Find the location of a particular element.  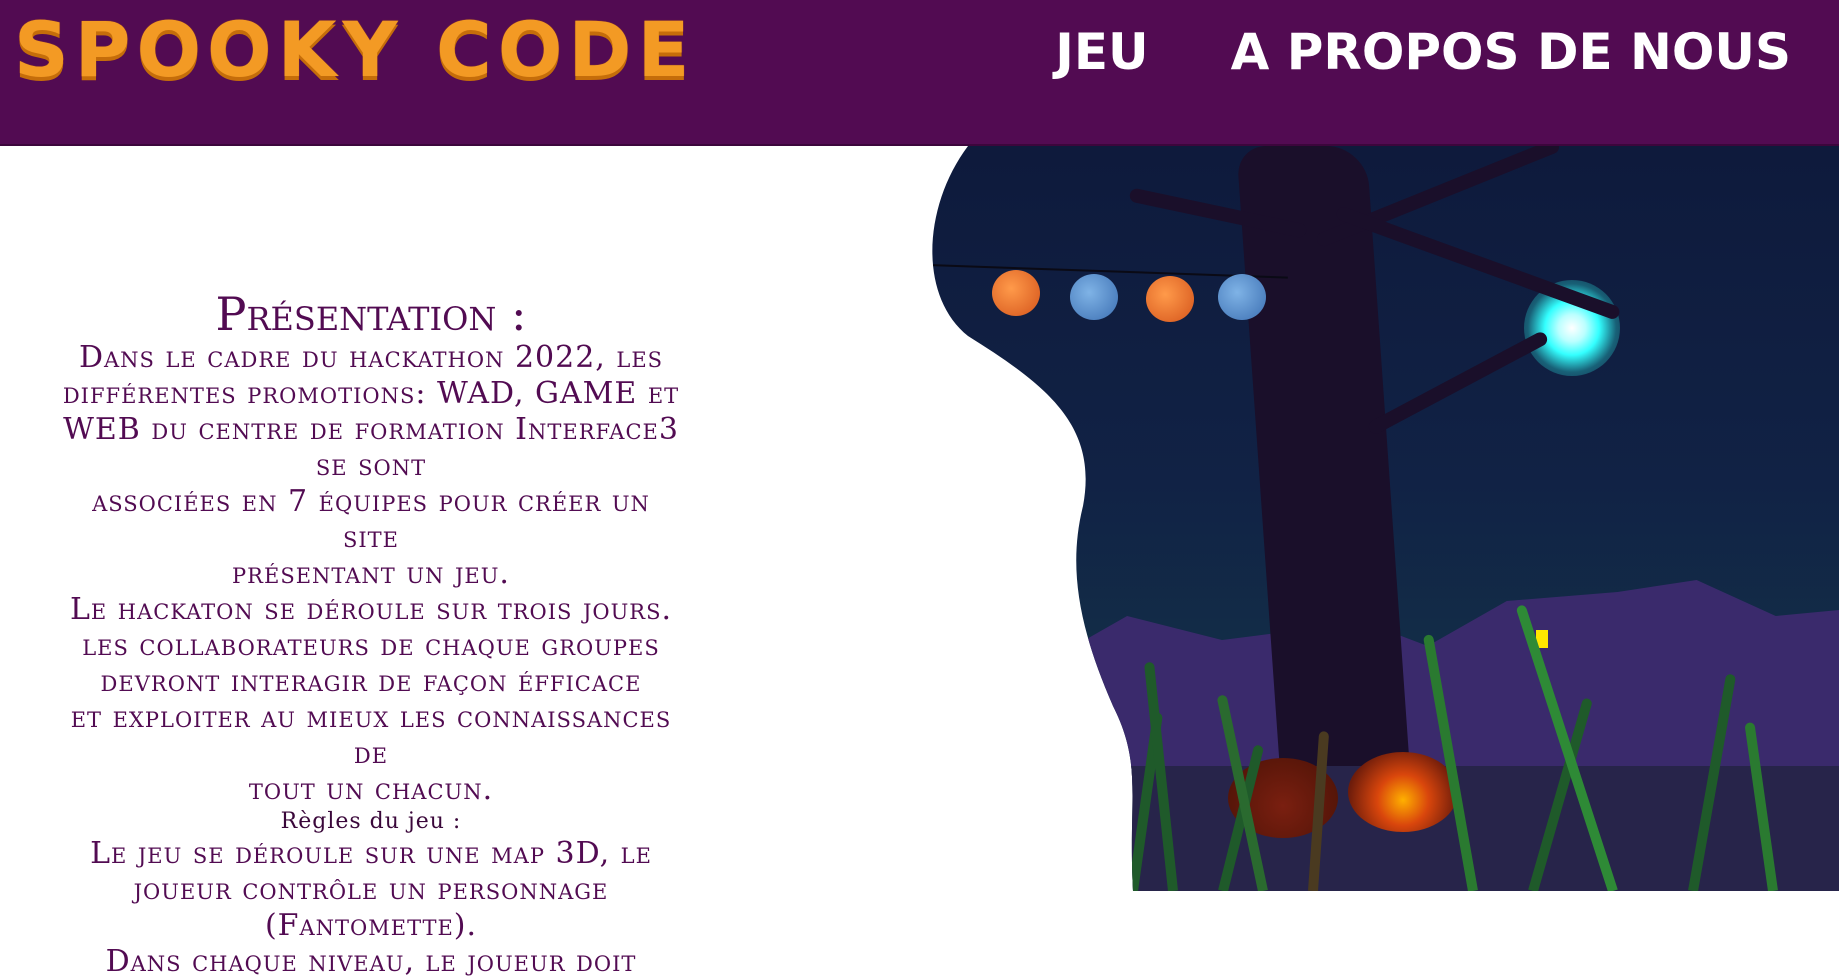

rules-line: Le jeu se déroule sur une map 3D, le is located at coordinates (371, 853).